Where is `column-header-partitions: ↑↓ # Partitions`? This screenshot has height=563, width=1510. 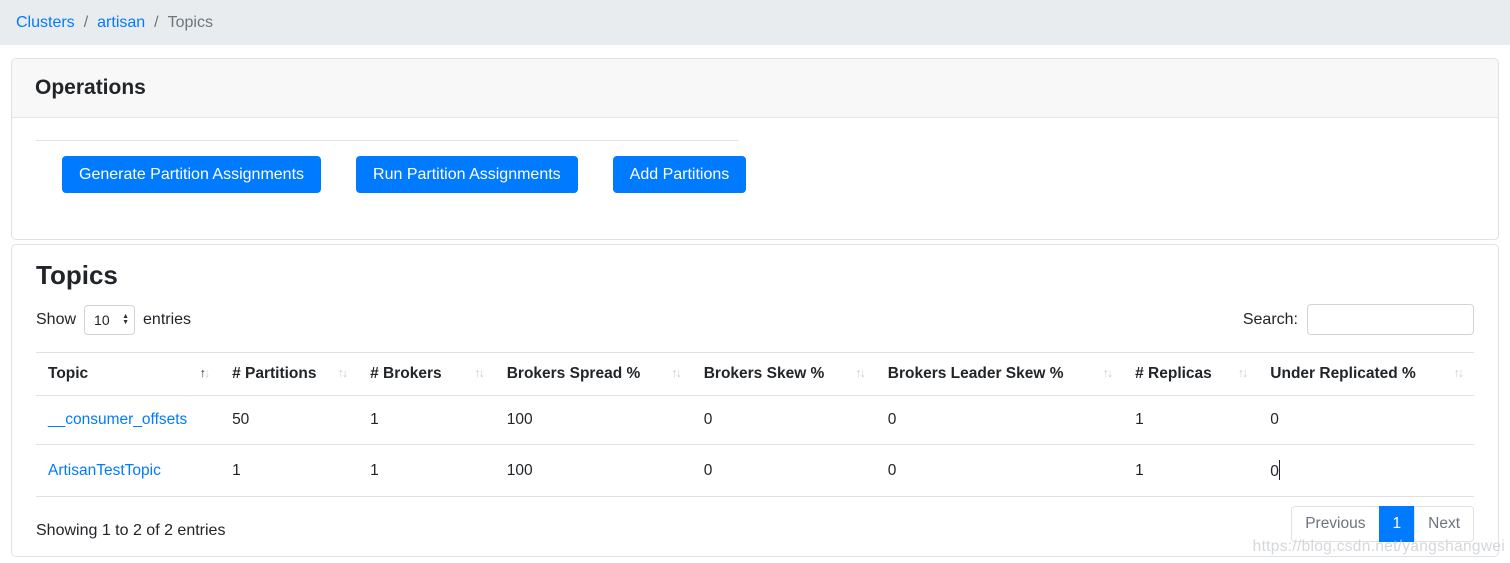
column-header-partitions: ↑↓ # Partitions is located at coordinates (289, 374).